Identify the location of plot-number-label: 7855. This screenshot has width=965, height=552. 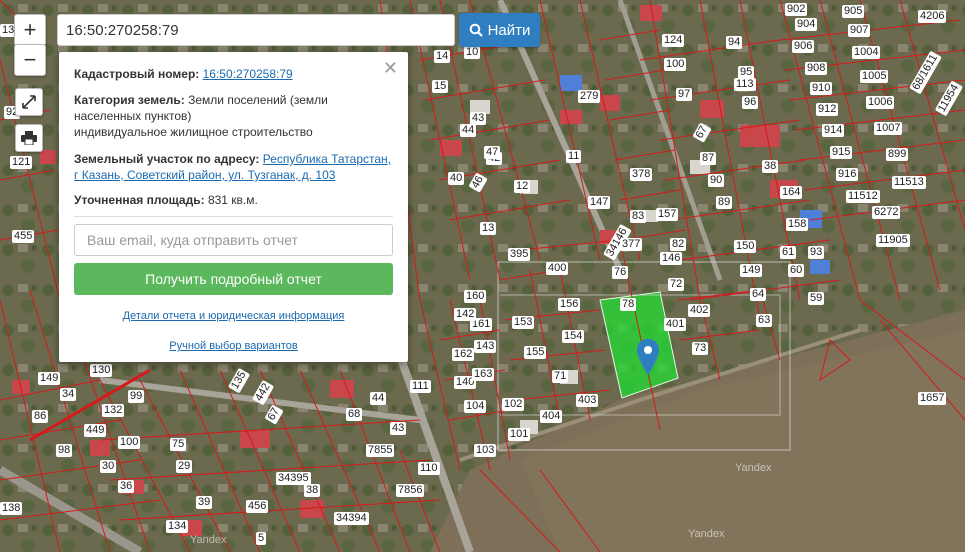
(380, 450).